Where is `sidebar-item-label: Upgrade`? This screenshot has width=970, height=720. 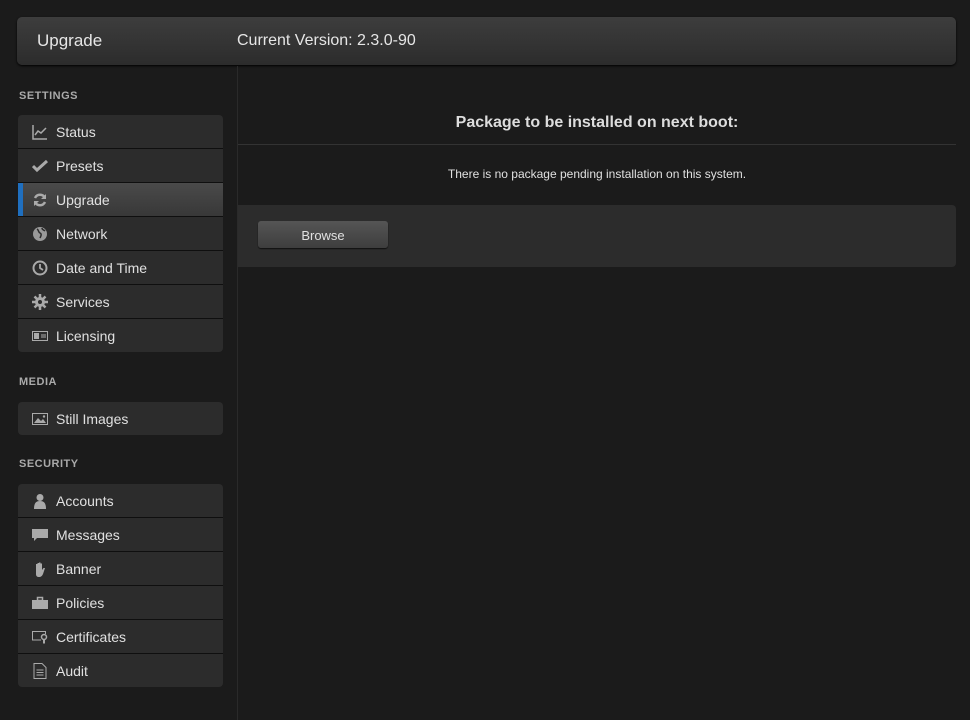 sidebar-item-label: Upgrade is located at coordinates (83, 199).